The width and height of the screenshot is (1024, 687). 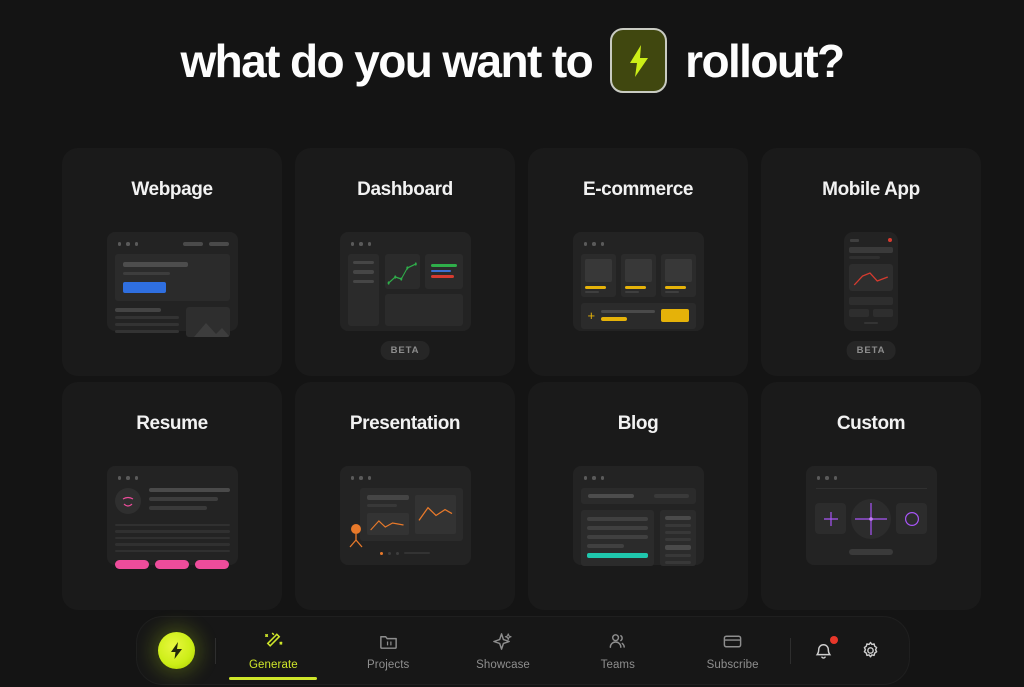 What do you see at coordinates (850, 648) in the screenshot?
I see `nav-actions` at bounding box center [850, 648].